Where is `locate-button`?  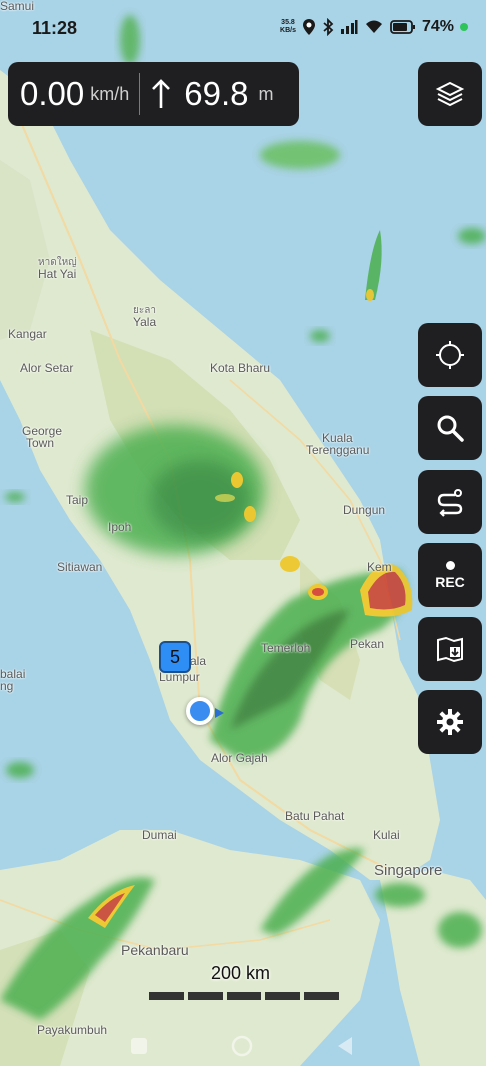
locate-button is located at coordinates (450, 355).